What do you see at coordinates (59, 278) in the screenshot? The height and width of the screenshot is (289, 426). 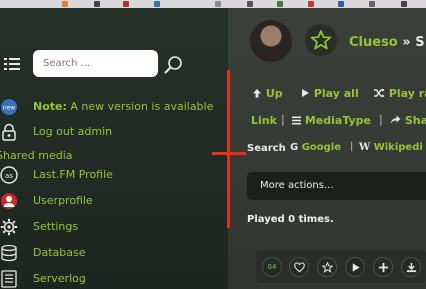 I see `sidebar-item-label: Serverlog` at bounding box center [59, 278].